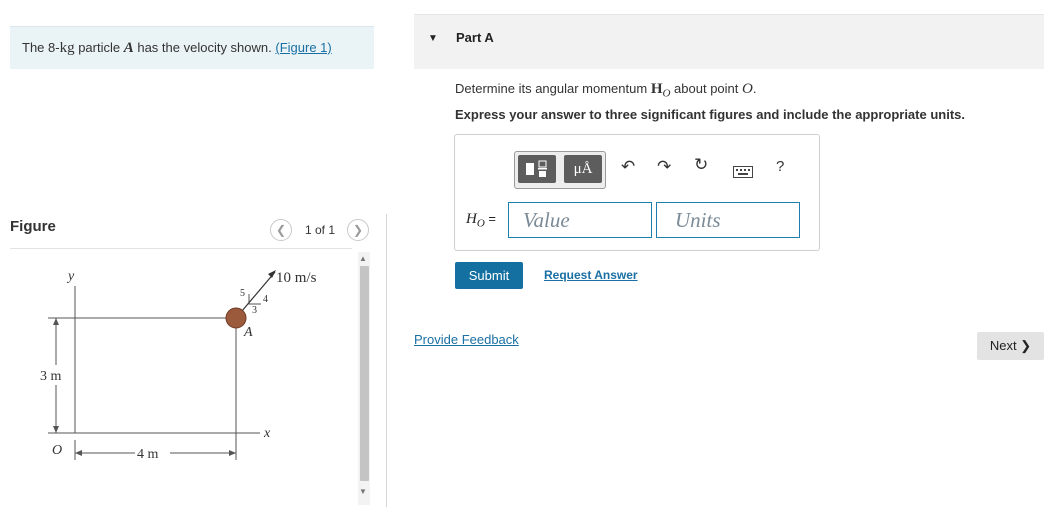 This screenshot has width=1056, height=507. I want to click on templates-icon, so click(536, 168).